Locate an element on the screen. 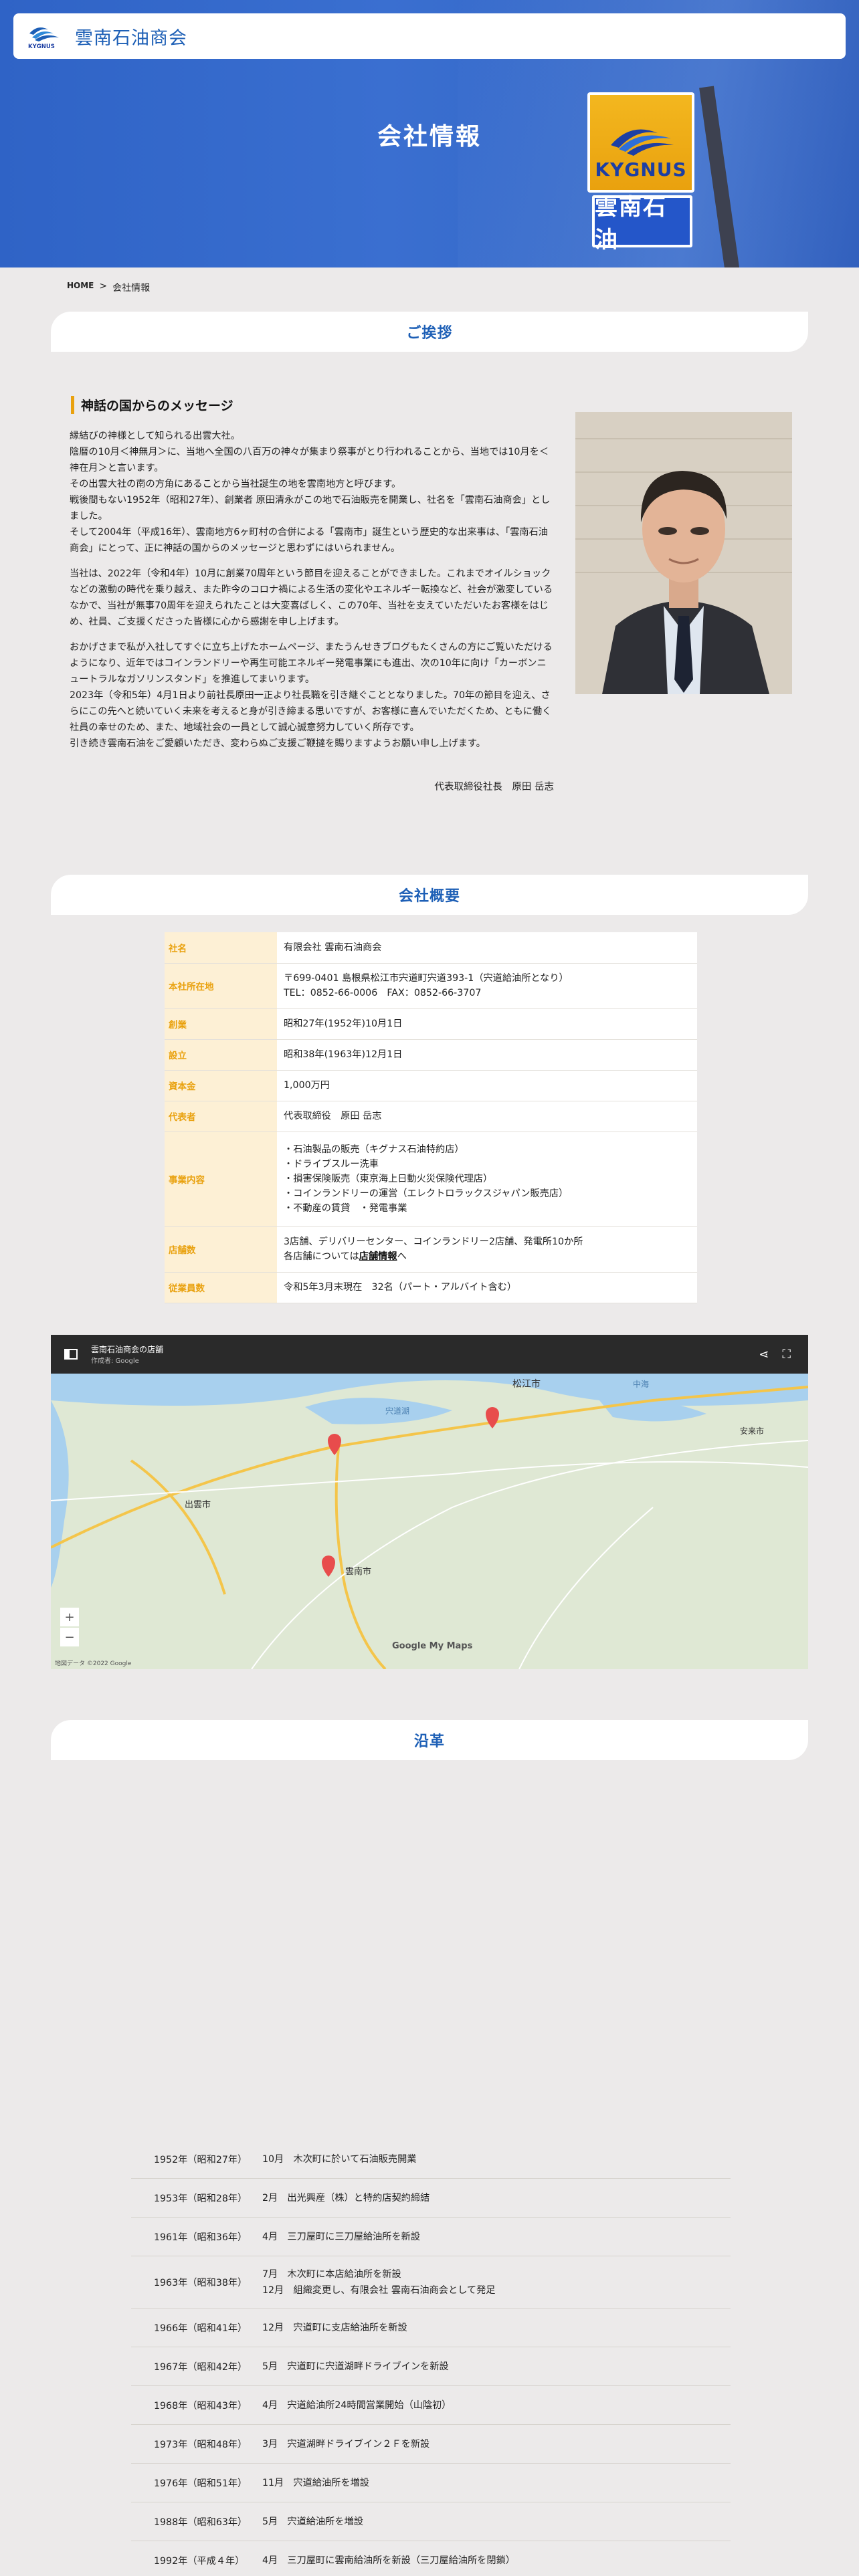  sign-brand: KYGNUS is located at coordinates (641, 169).